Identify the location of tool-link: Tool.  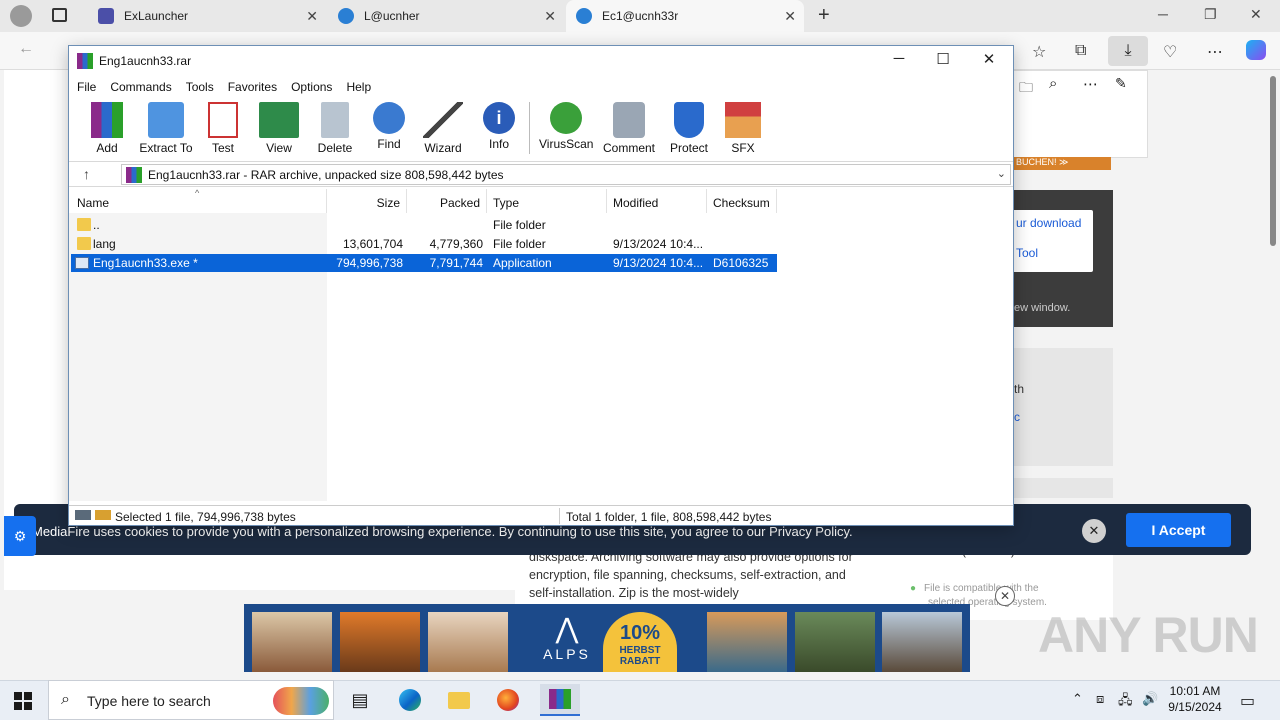
(1051, 245).